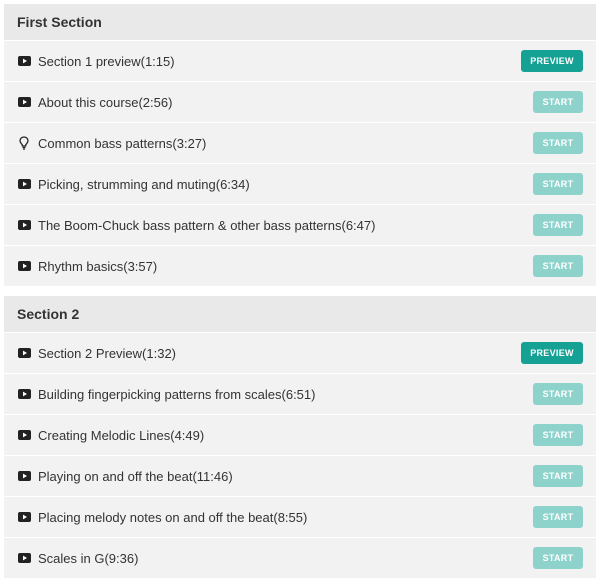  I want to click on lesson-row: Section 2 Preview(1:32) PREVIEW, so click(300, 353).